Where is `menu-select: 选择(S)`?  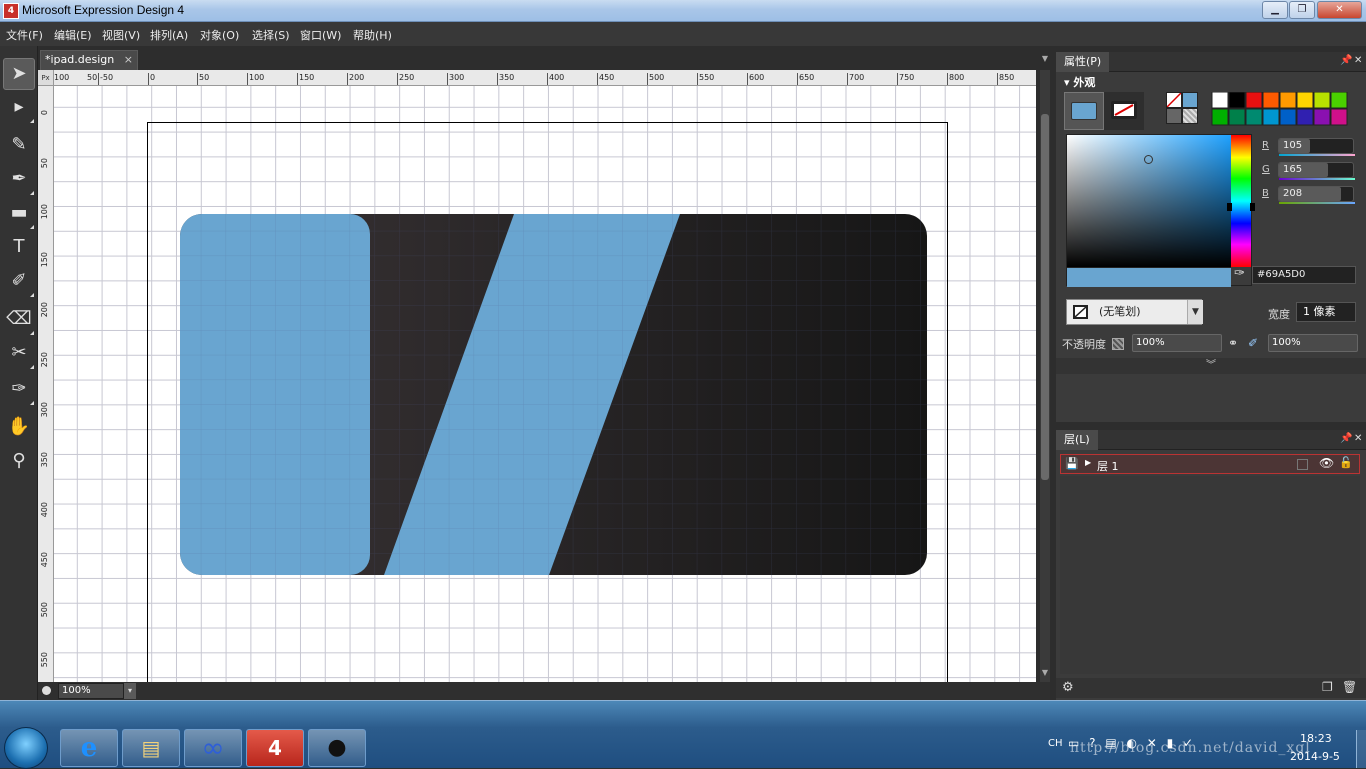
menu-select: 选择(S) is located at coordinates (271, 35).